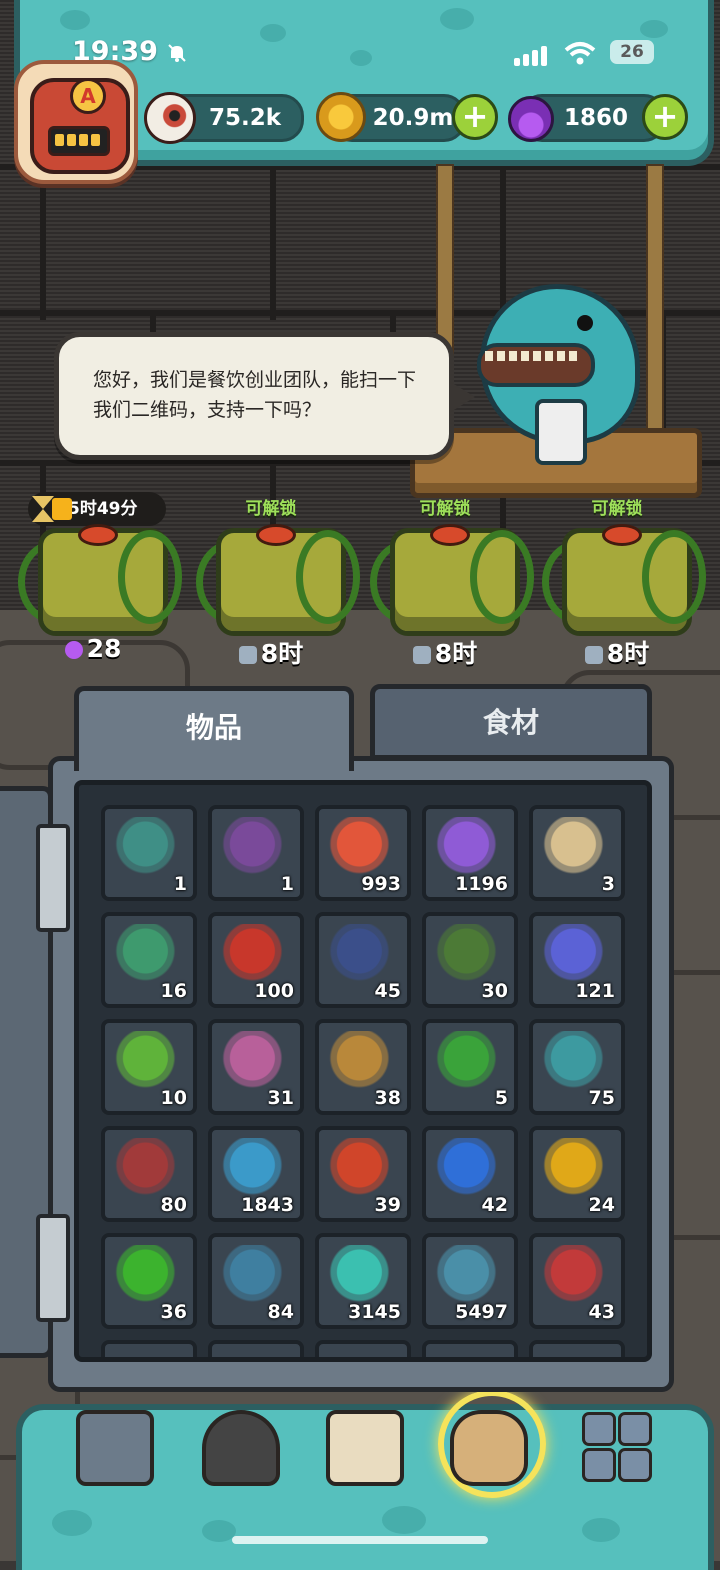 Image resolution: width=720 pixels, height=1570 pixels. What do you see at coordinates (655, 299) in the screenshot?
I see `swing-rope` at bounding box center [655, 299].